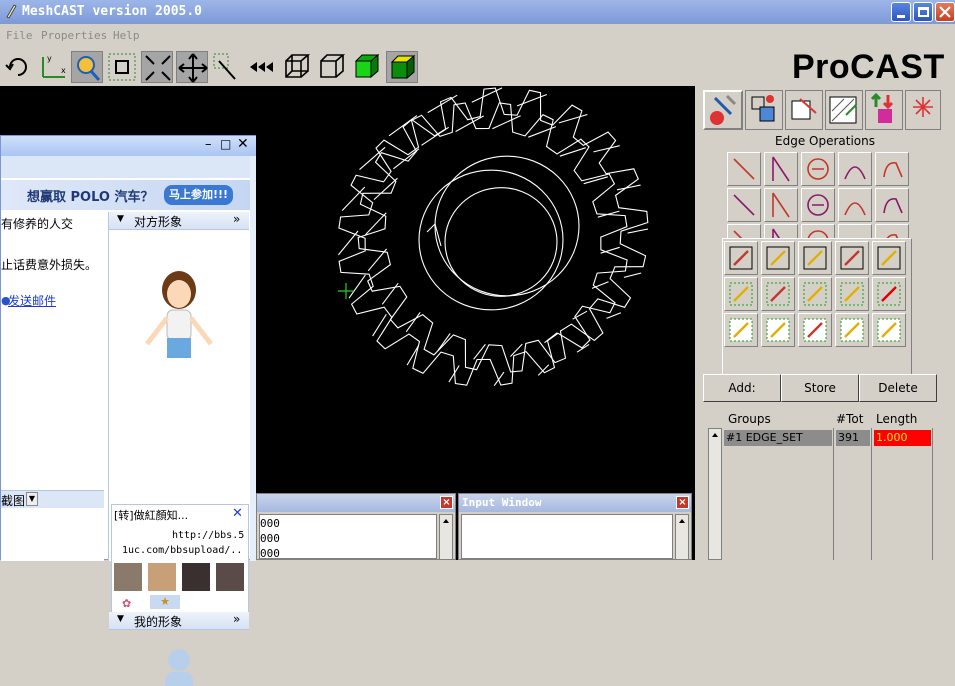 The width and height of the screenshot is (955, 686). Describe the element at coordinates (945, 12) in the screenshot. I see `close-button` at that location.